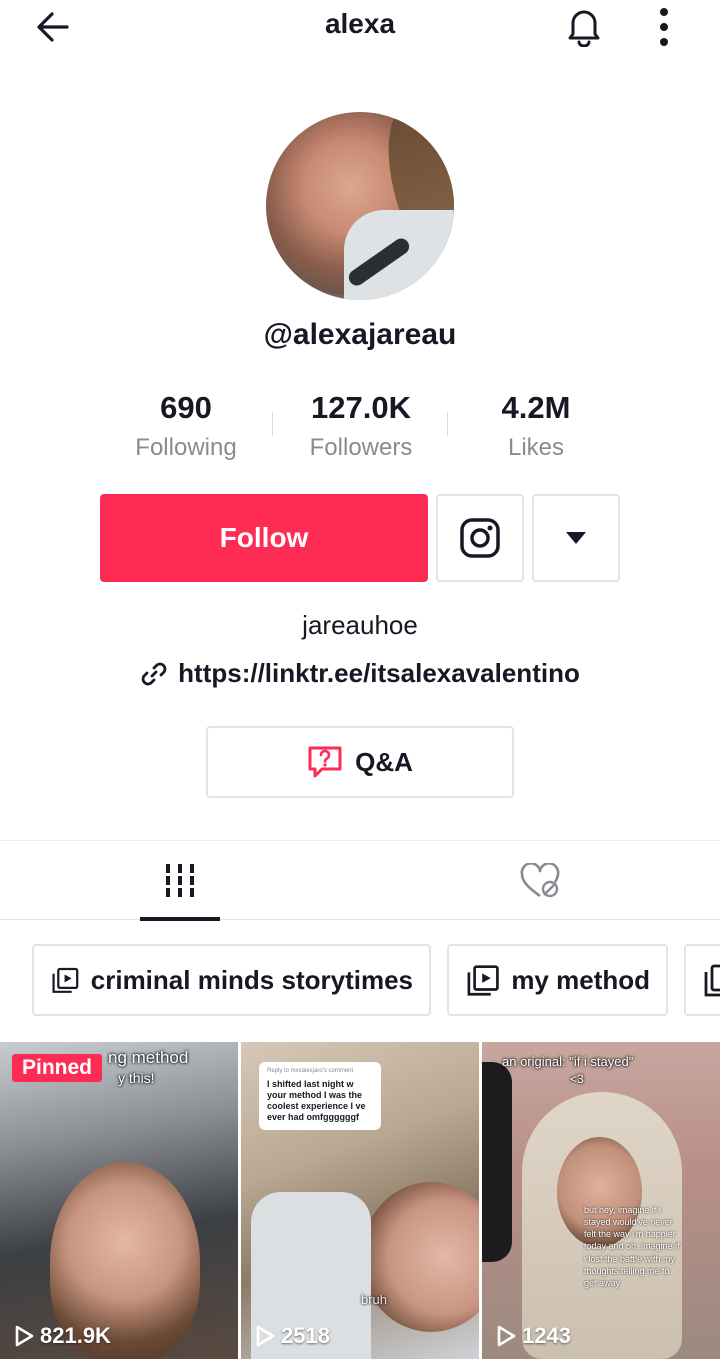  I want to click on bell-icon, so click(584, 28).